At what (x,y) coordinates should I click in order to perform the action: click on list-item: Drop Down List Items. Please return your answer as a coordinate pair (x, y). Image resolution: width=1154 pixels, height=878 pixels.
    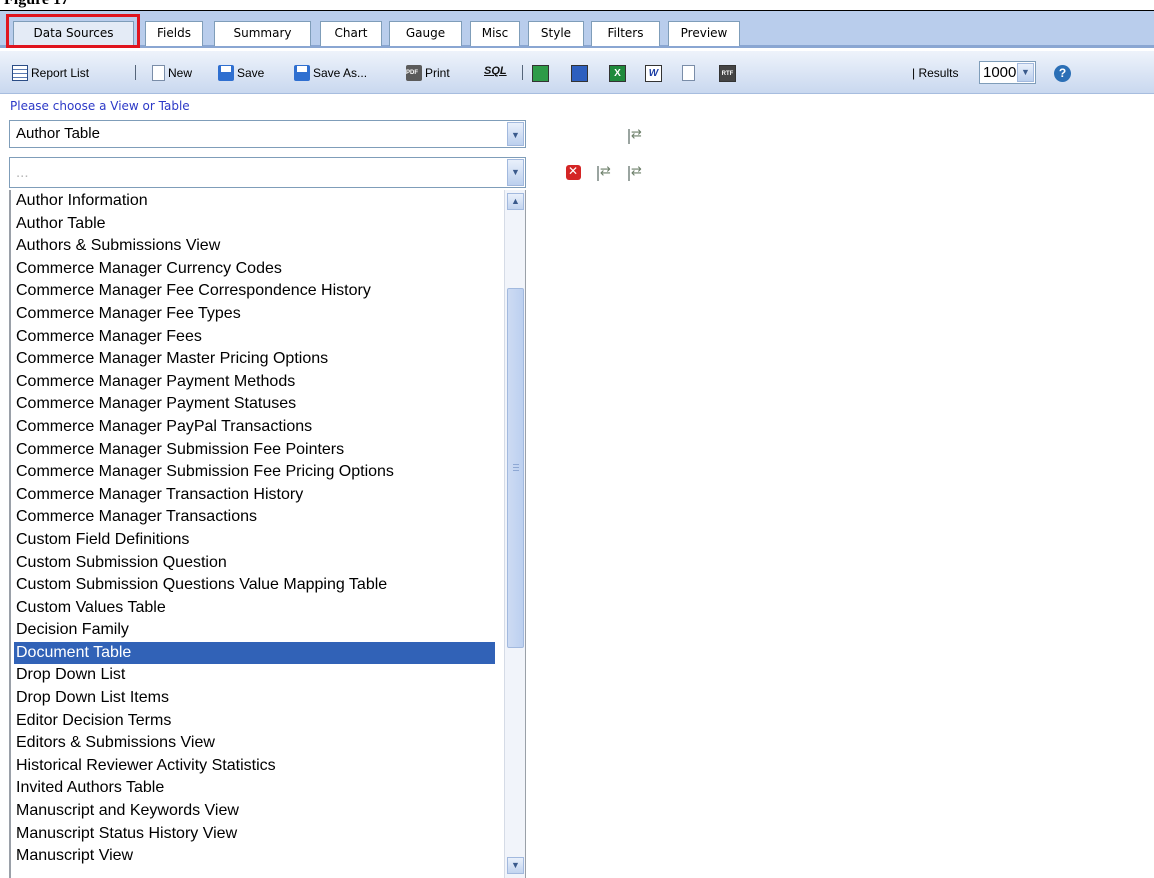
    Looking at the image, I should click on (254, 698).